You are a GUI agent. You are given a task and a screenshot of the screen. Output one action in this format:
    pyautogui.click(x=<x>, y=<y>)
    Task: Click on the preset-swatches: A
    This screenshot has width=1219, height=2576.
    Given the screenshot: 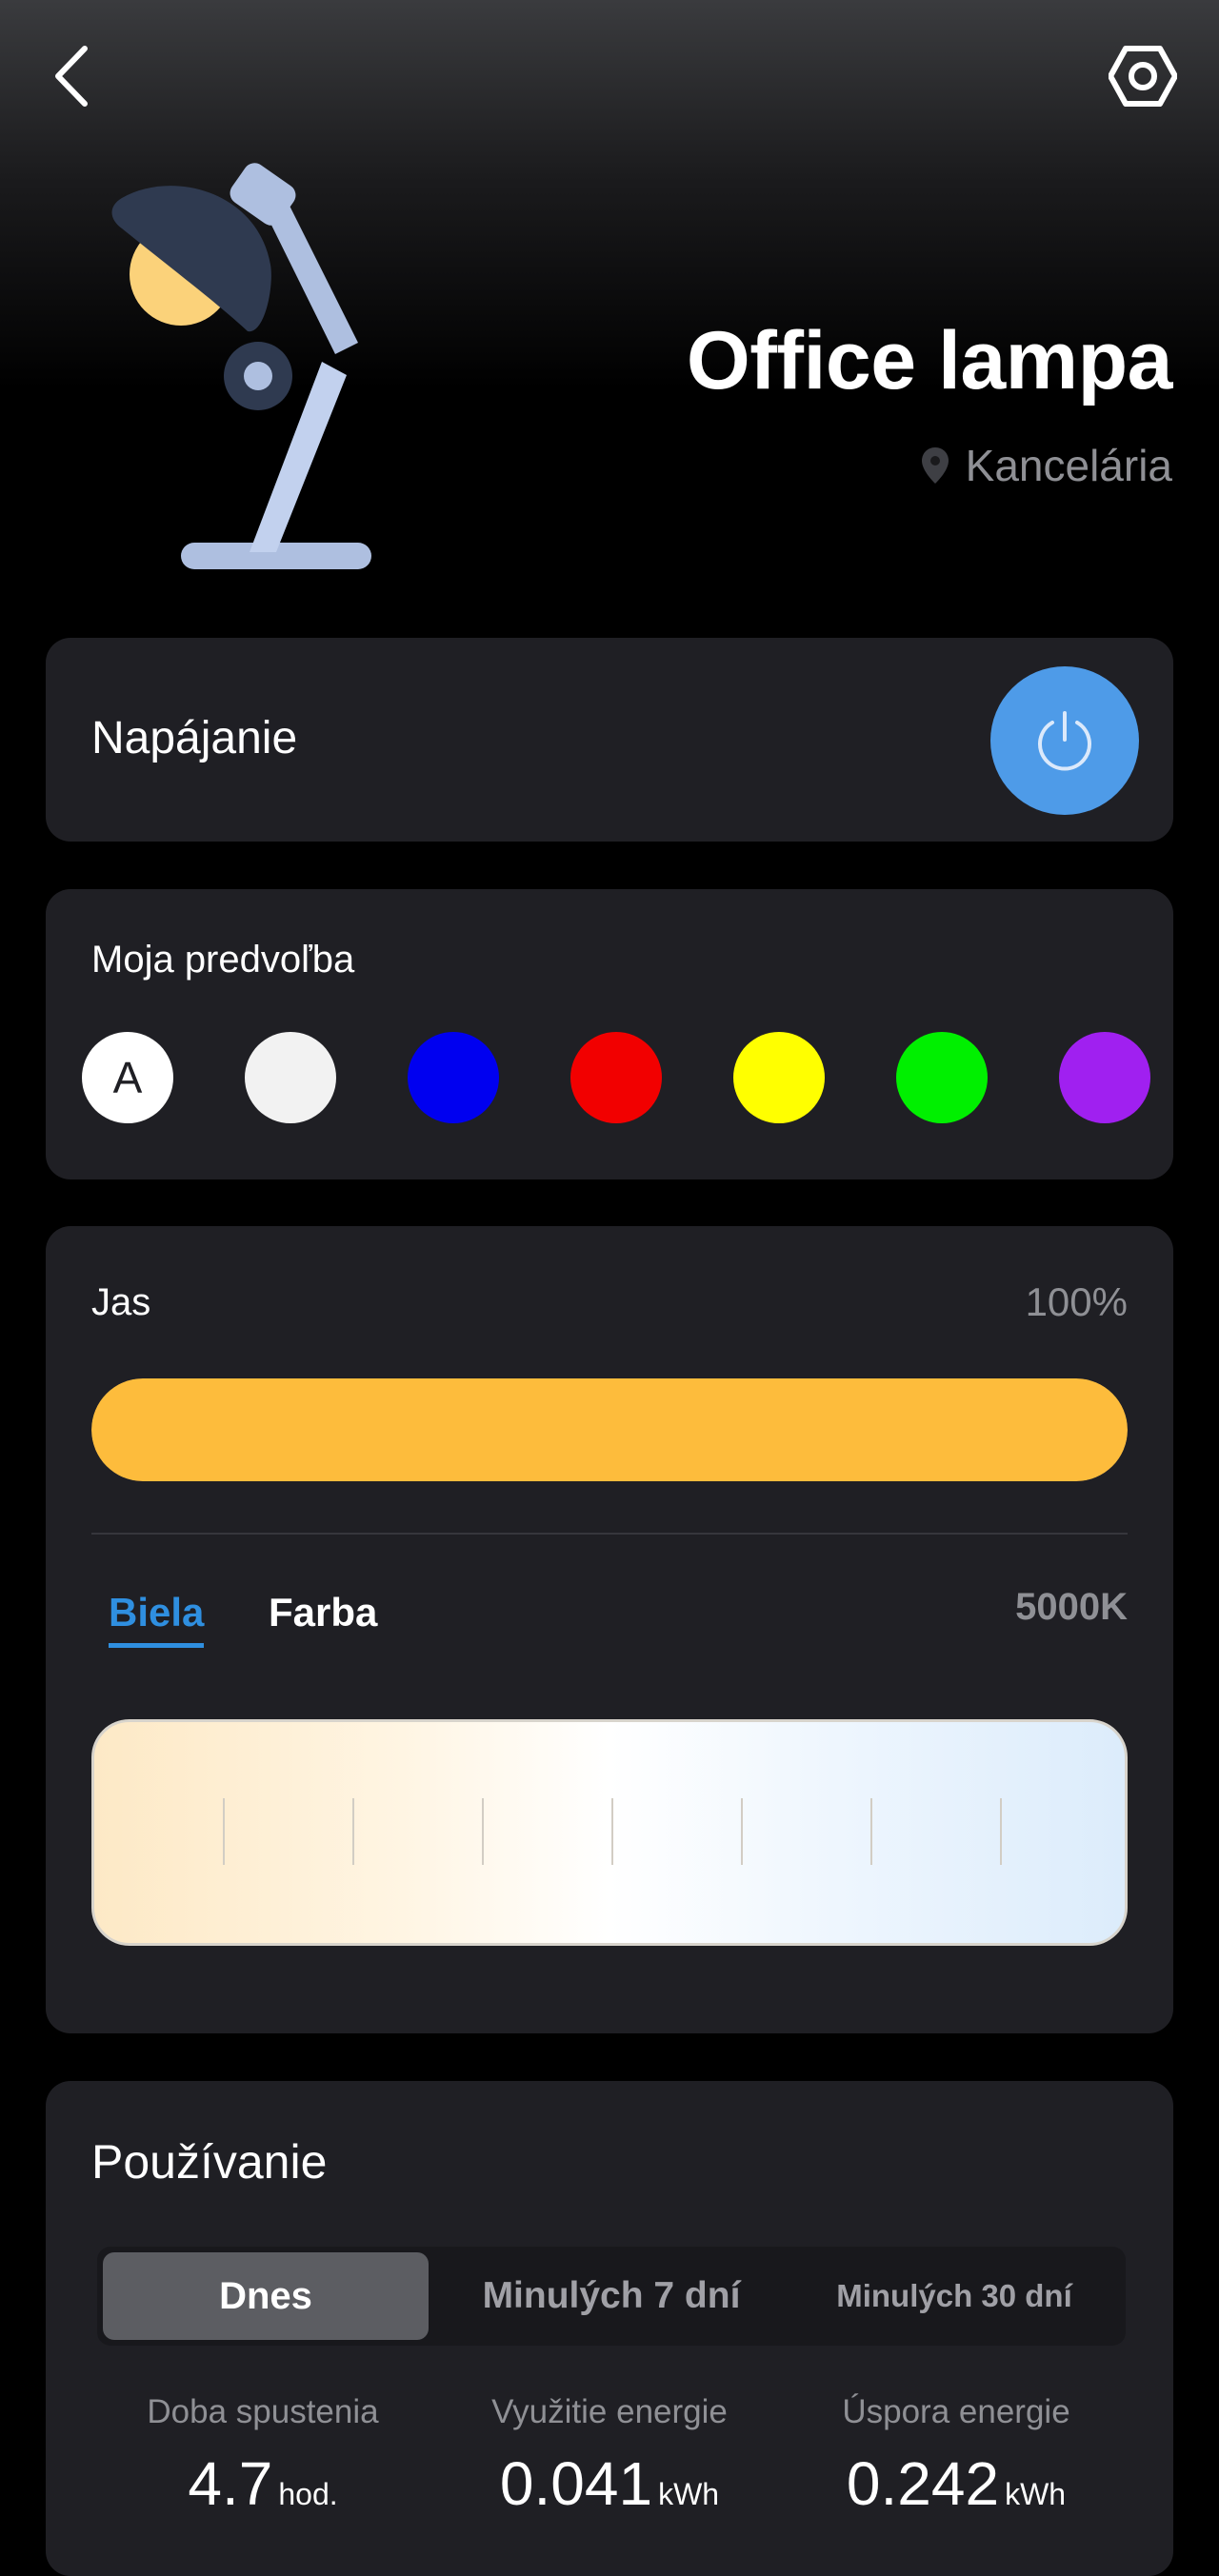 What is the action you would take?
    pyautogui.click(x=627, y=1079)
    